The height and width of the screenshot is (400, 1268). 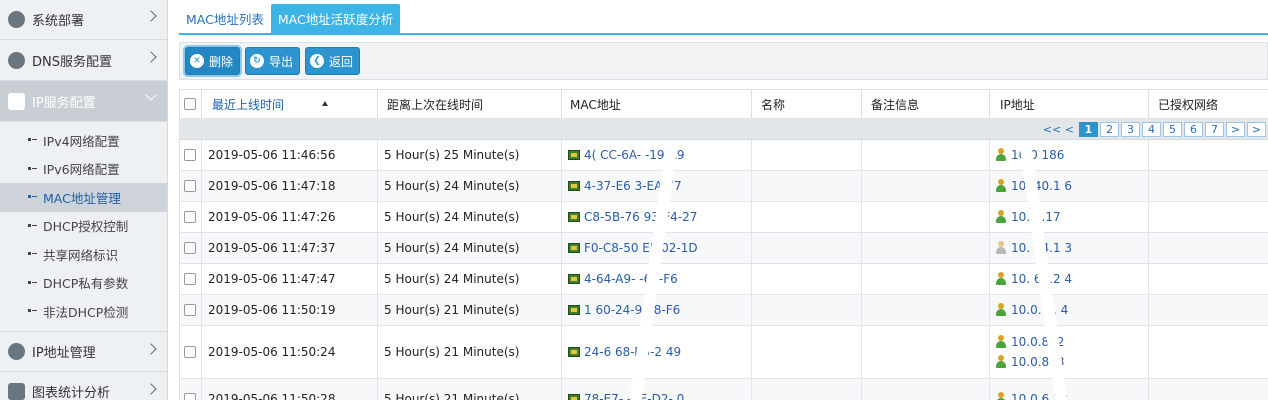 I want to click on ip-link: 10.0.8. 8, so click(x=1030, y=362).